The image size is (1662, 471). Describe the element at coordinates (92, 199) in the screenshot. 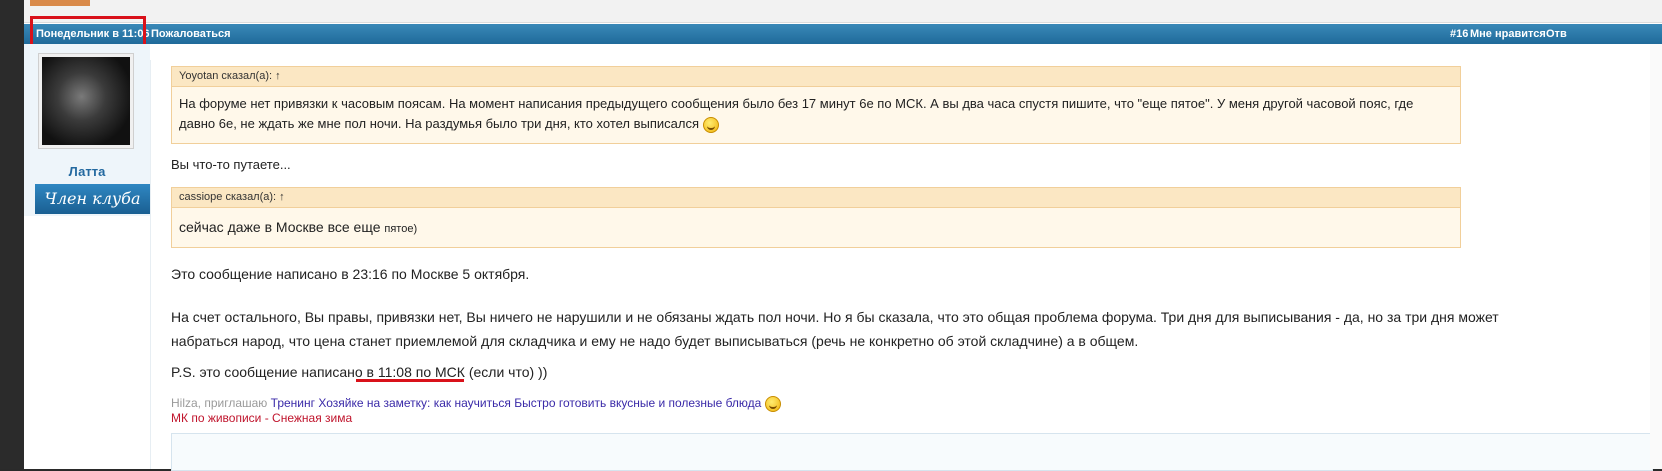

I see `user-rank-badge: Член клуба` at that location.